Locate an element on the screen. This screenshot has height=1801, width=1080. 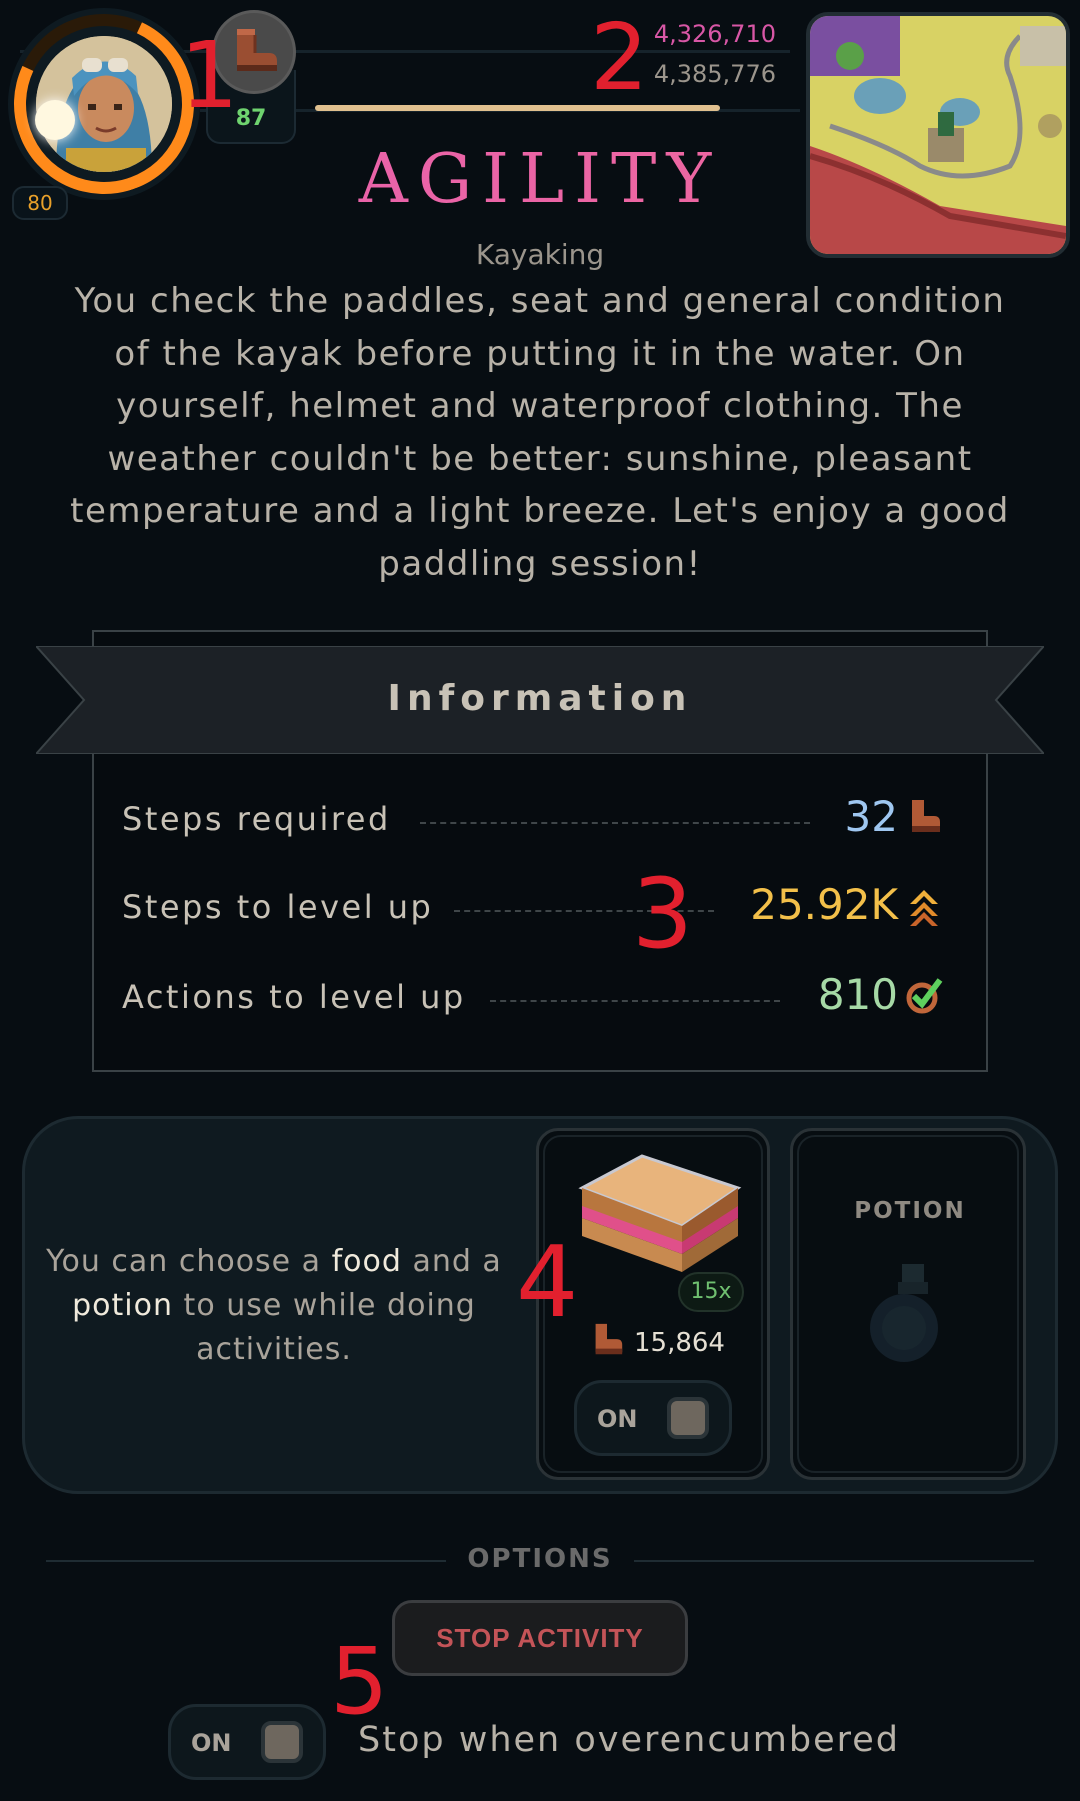
status-light-icon is located at coordinates (55, 120).